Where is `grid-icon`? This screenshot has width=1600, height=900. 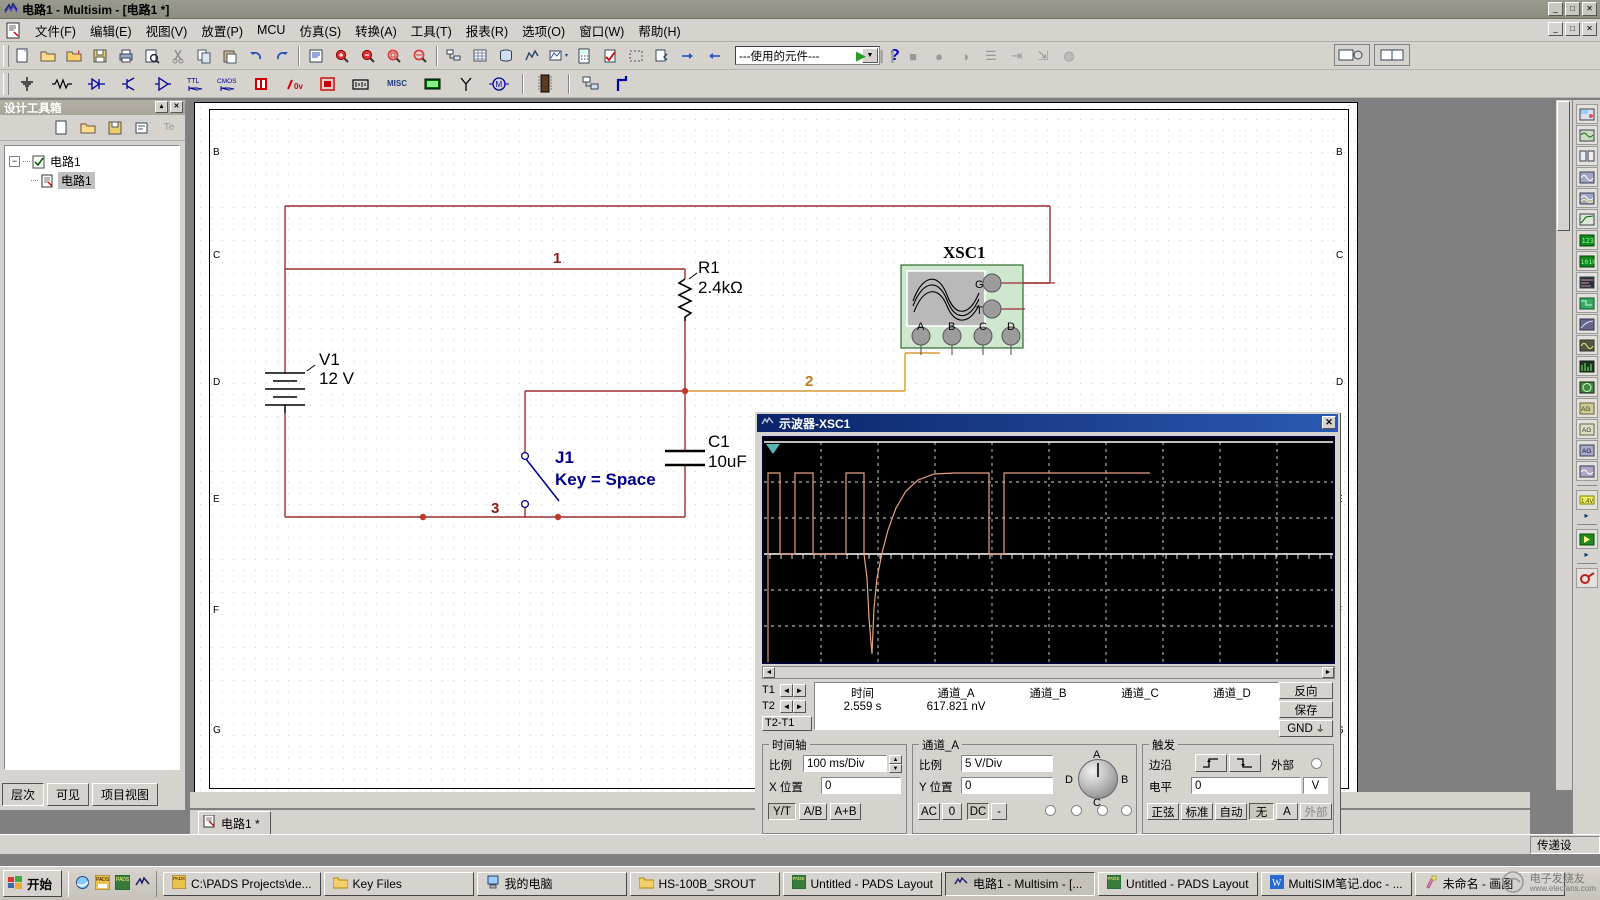 grid-icon is located at coordinates (480, 55).